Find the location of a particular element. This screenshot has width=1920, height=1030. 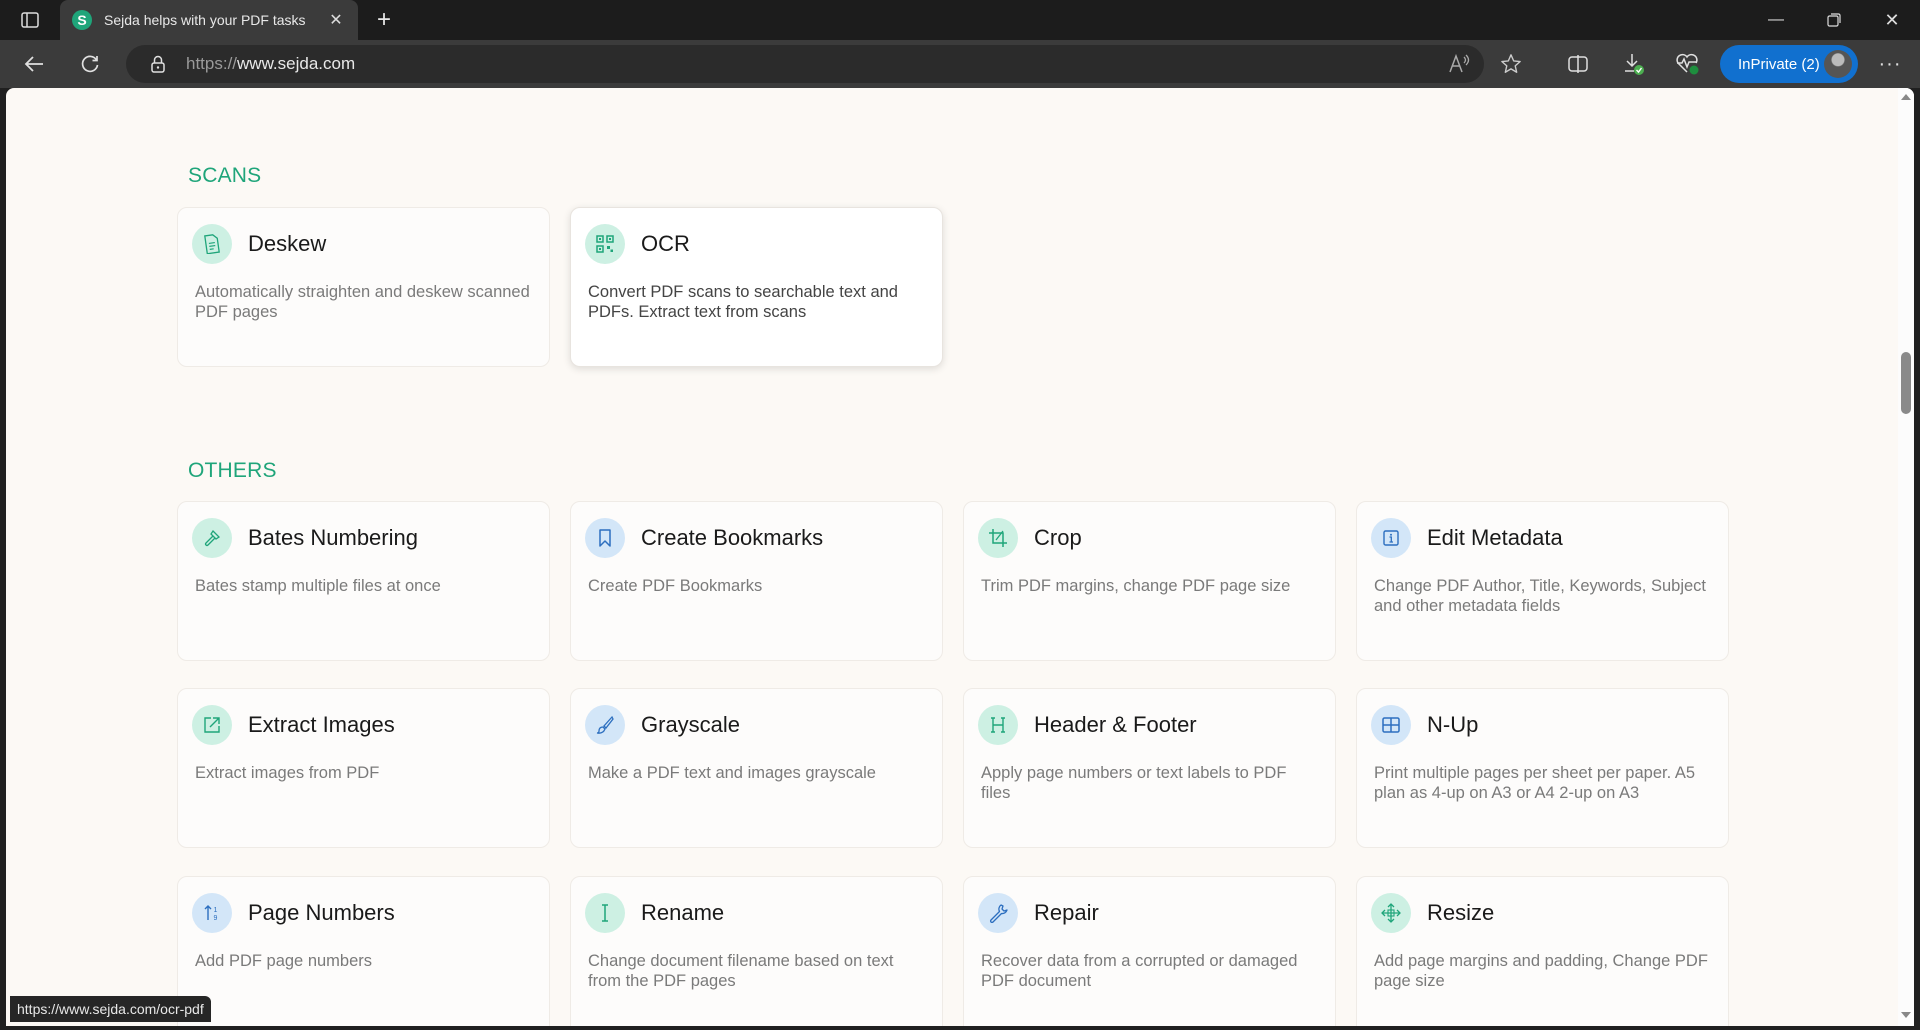

back-button is located at coordinates (34, 64).